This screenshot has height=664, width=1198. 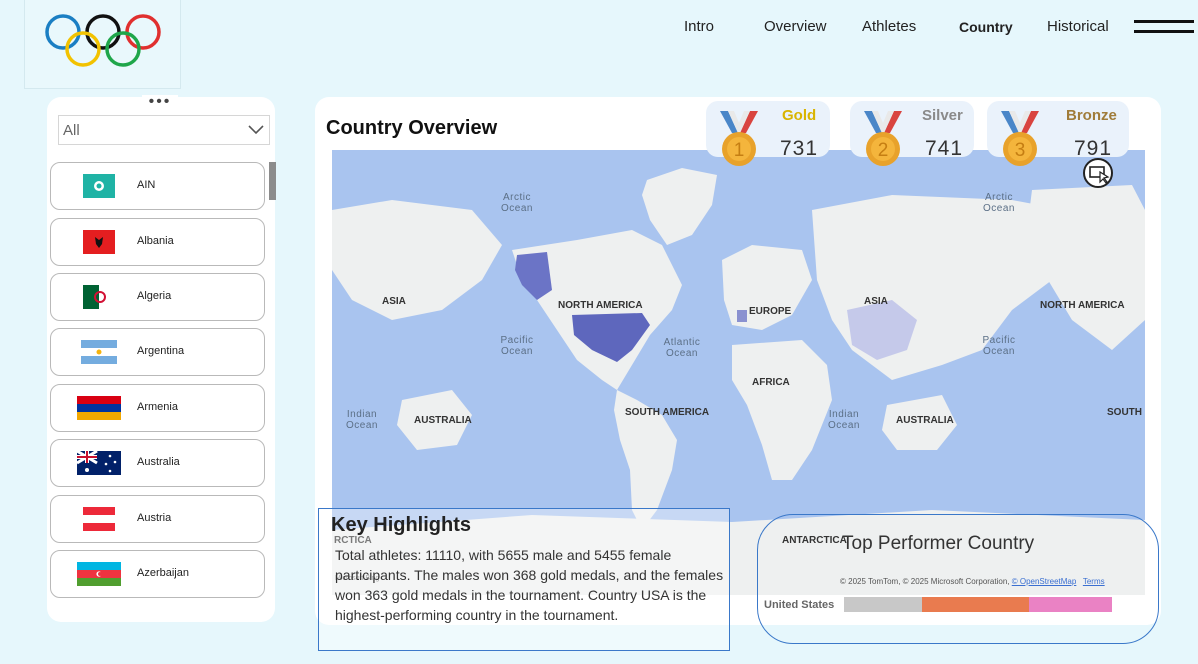 I want to click on focus-mode-button, so click(x=1098, y=173).